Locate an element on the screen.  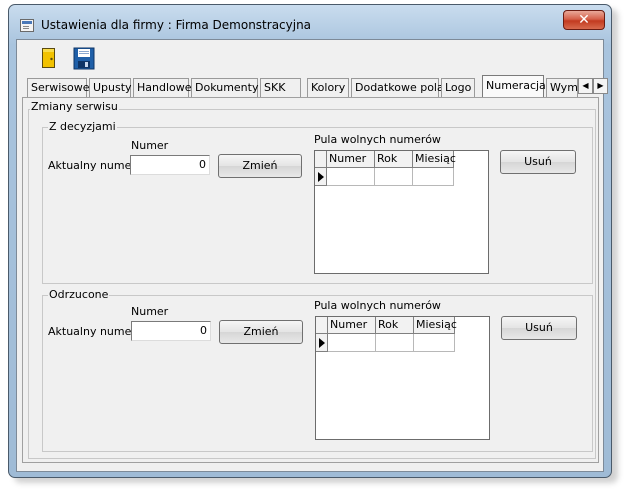
tab-dodatkowe-pola: Dodatkowe pola is located at coordinates (397, 87).